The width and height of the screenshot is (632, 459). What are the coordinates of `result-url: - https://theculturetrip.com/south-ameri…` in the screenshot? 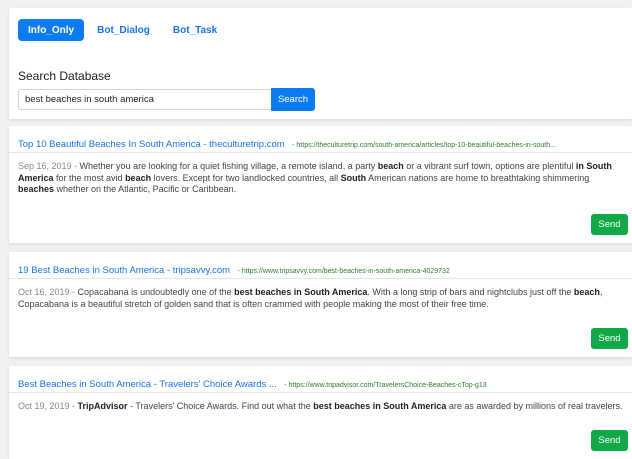 It's located at (424, 145).